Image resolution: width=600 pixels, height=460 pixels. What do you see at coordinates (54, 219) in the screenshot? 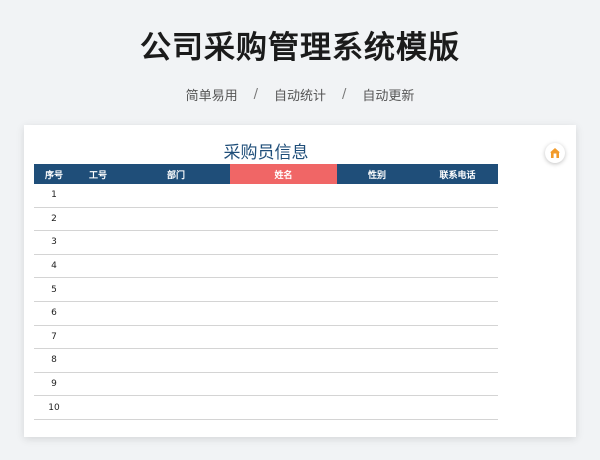
I see `row-index-cell: 2` at bounding box center [54, 219].